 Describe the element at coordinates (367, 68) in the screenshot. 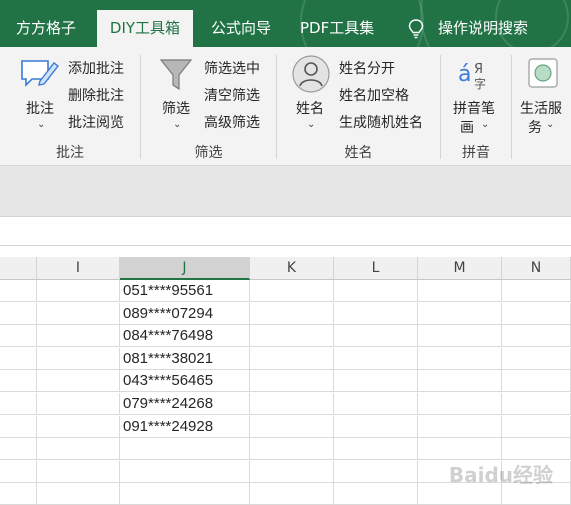

I see `split-name-button: 姓名分开` at that location.